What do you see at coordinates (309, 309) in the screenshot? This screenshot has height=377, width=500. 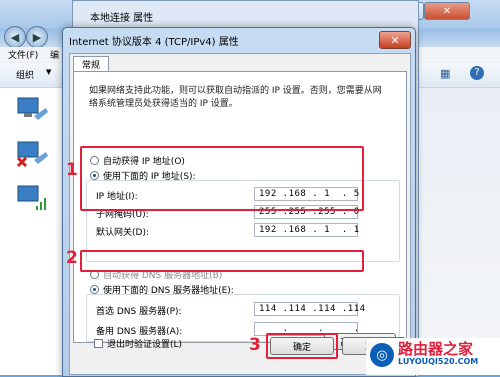 I see `preferred-dns-field: 114 .114 .114 .114` at bounding box center [309, 309].